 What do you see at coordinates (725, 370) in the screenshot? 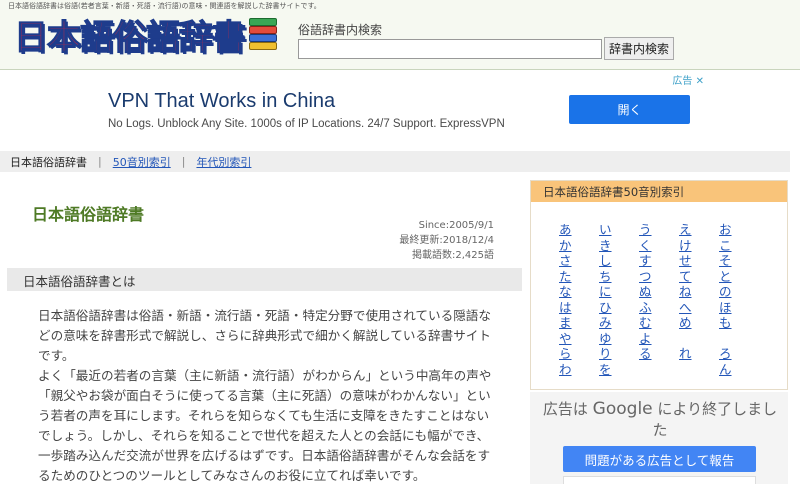
I see `kana-link: ん` at bounding box center [725, 370].